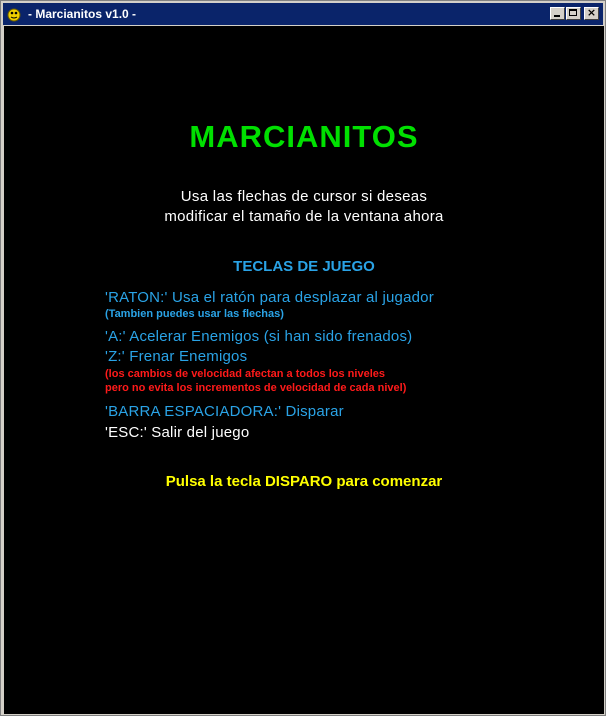  I want to click on title-bar: - Marcianitos v1.0 - ×, so click(303, 14).